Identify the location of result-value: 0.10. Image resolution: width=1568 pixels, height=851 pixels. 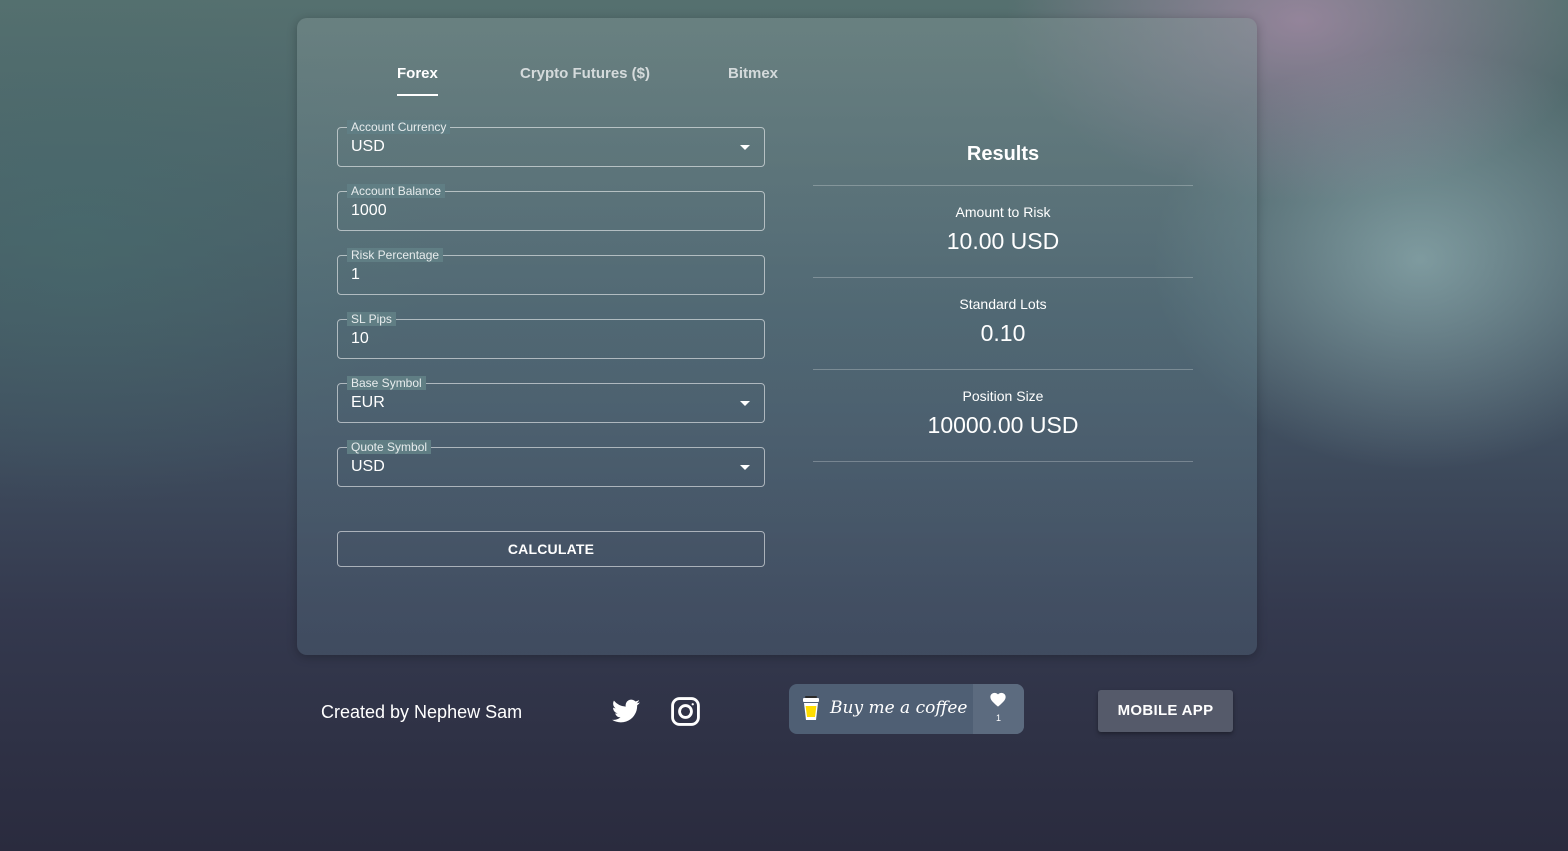
(1003, 333).